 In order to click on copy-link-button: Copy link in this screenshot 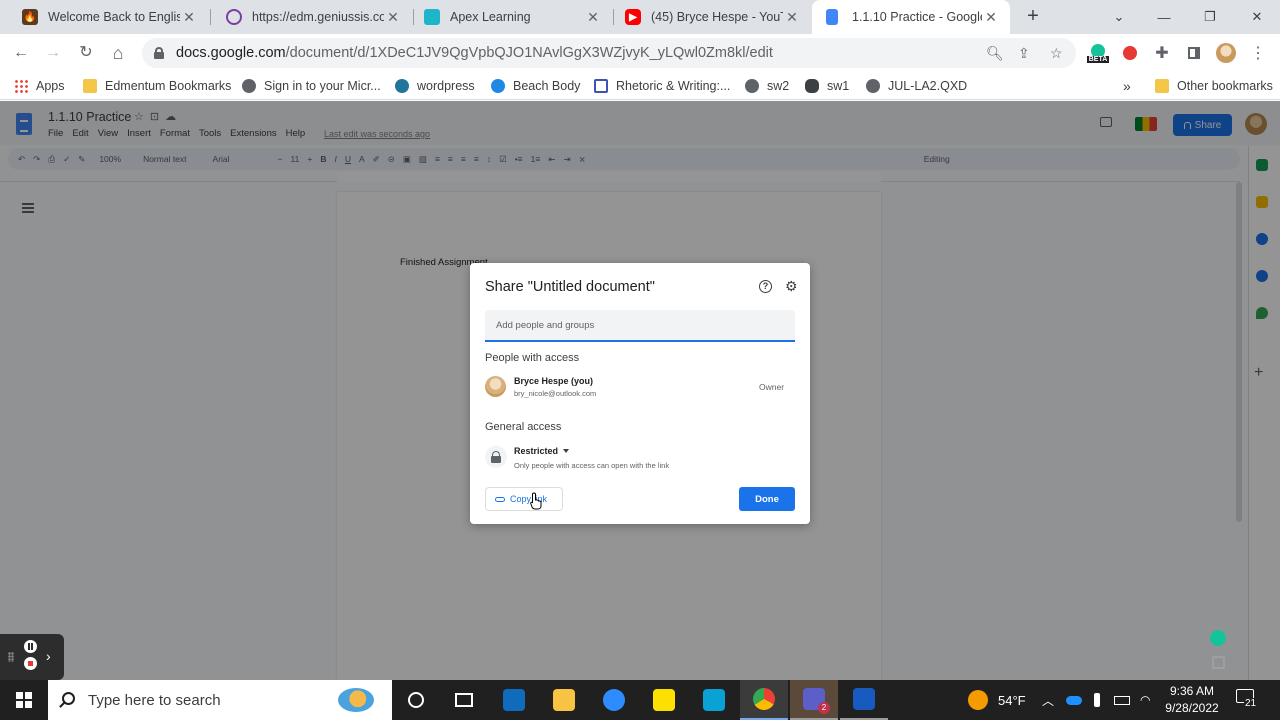, I will do `click(524, 499)`.